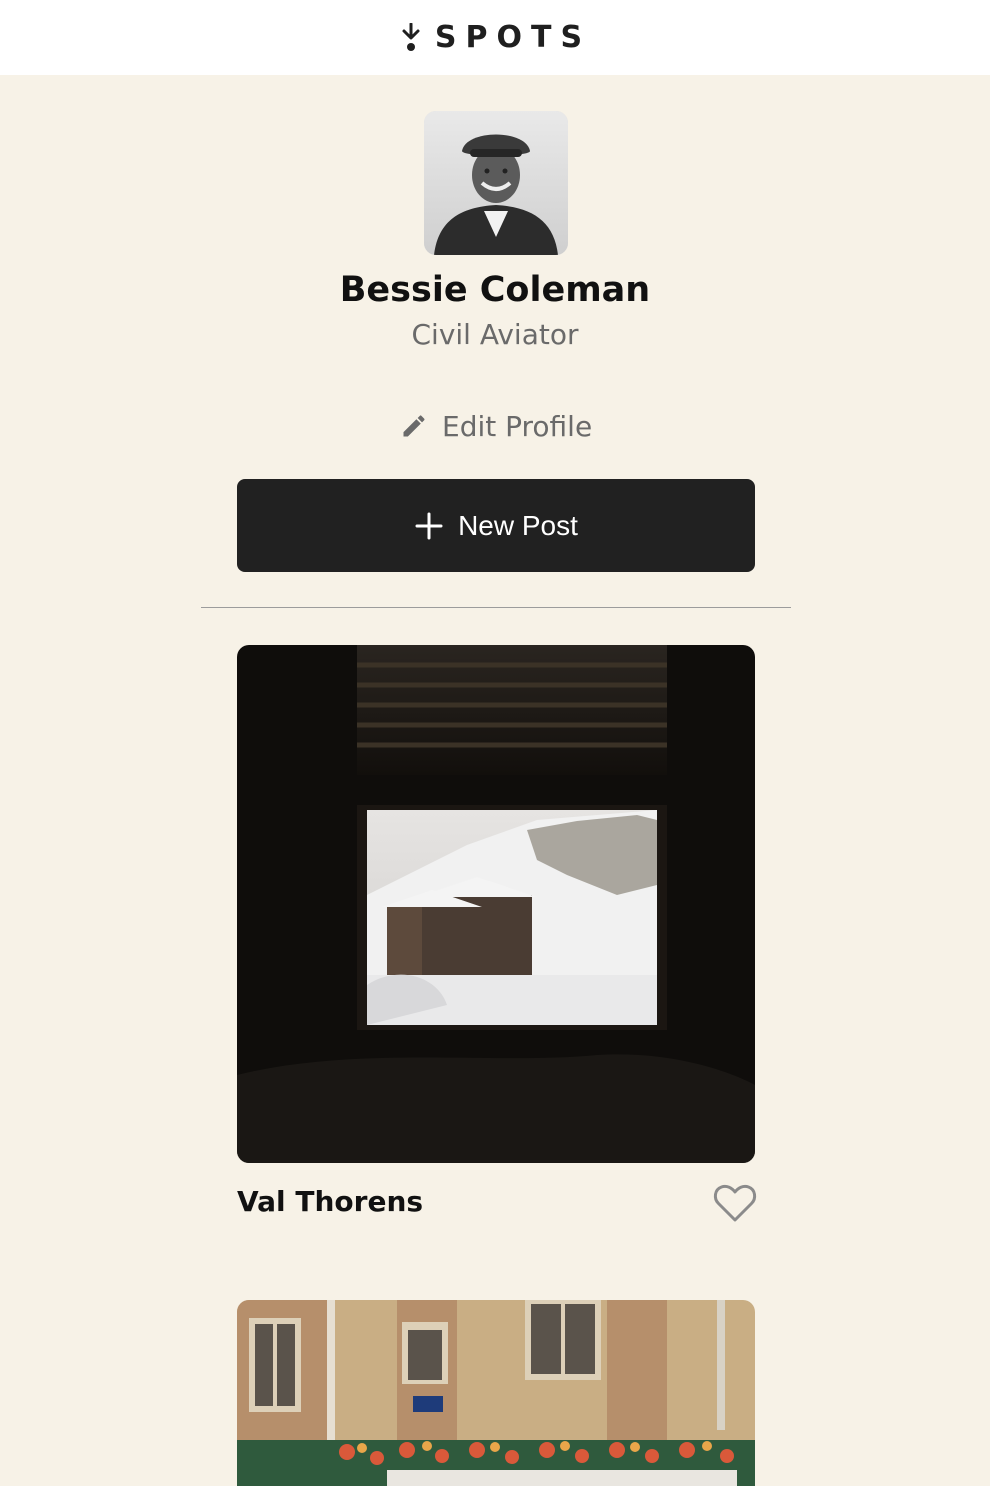  Describe the element at coordinates (495, 290) in the screenshot. I see `profile-name: Bessie Coleman` at that location.